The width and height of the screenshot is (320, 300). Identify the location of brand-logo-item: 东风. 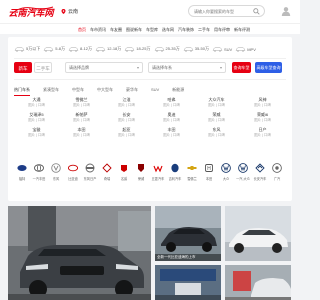
(56, 177).